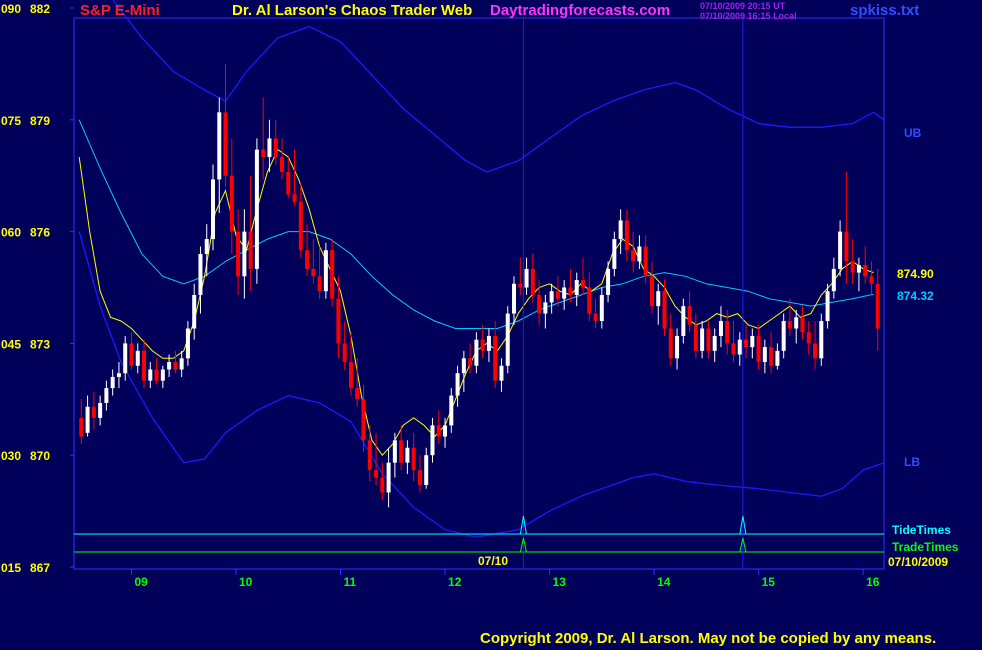  What do you see at coordinates (11, 344) in the screenshot?
I see `y-tick-count-label: 045` at bounding box center [11, 344].